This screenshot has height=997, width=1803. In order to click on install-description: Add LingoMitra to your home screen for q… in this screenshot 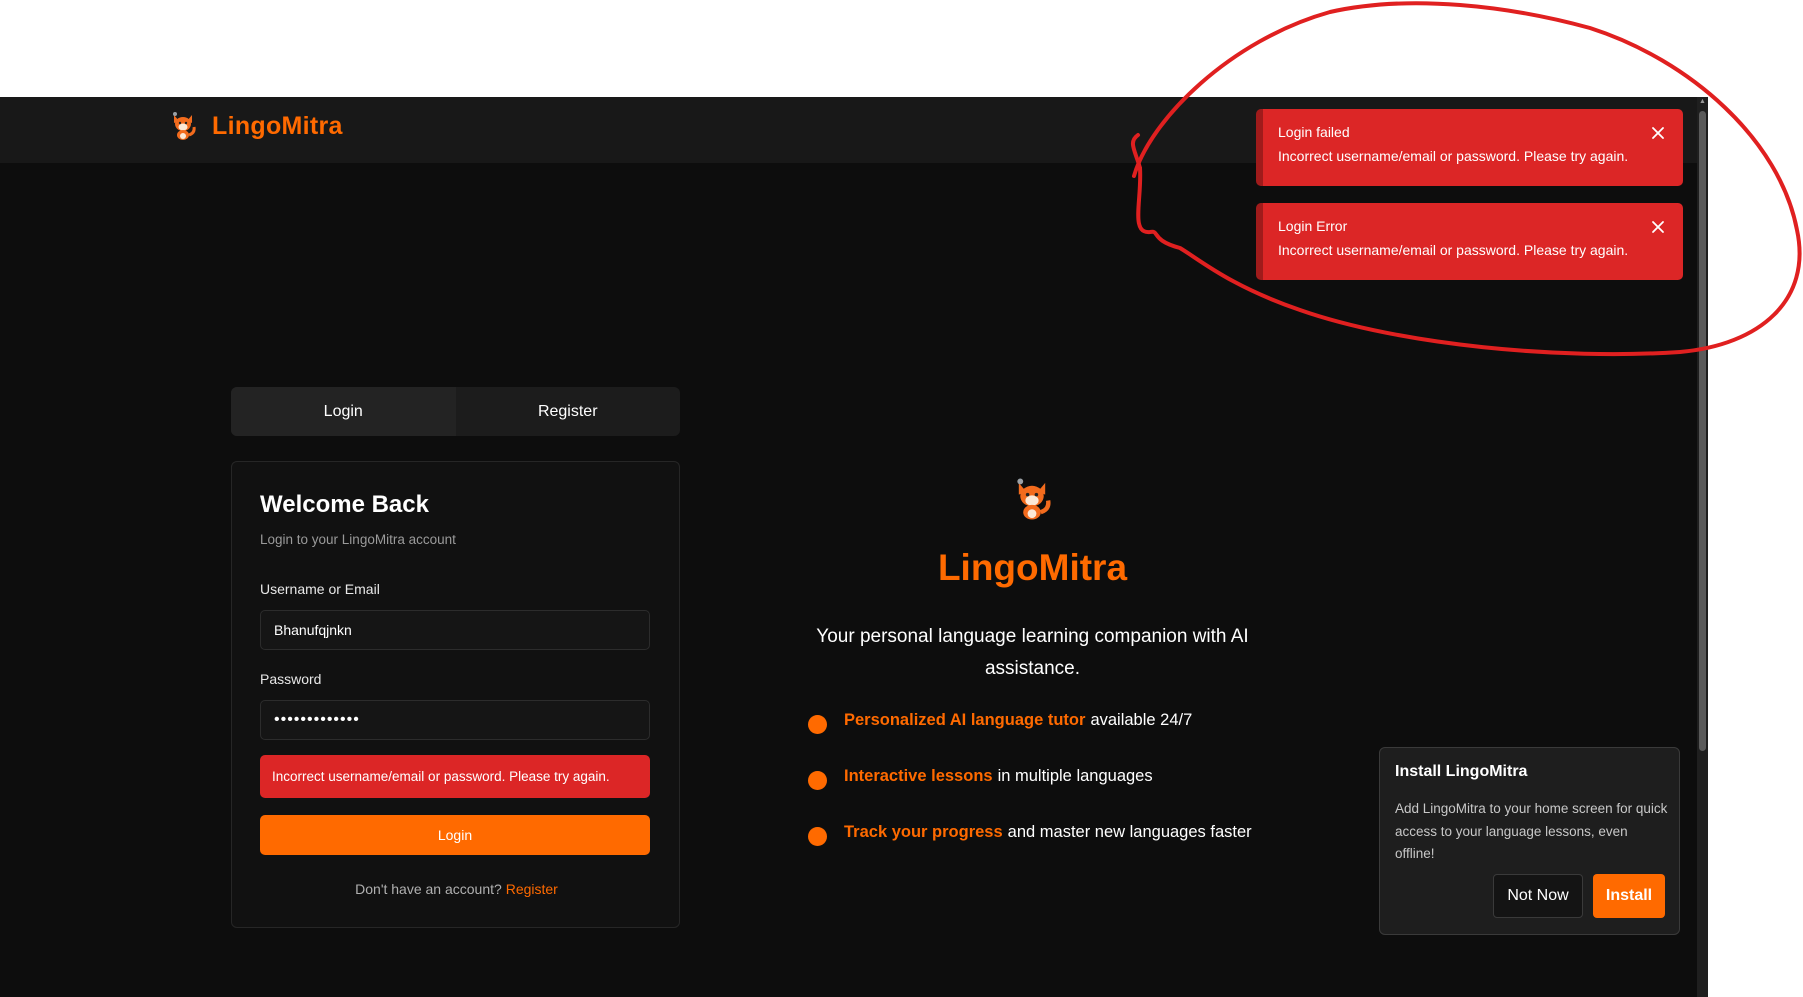, I will do `click(1531, 831)`.